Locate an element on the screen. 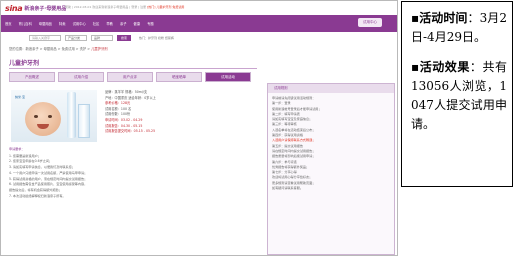 The width and height of the screenshot is (515, 256). activity-effect-note: ▪活动效果：共有13056人浏览，1047人提交试用申请。 is located at coordinates (459, 96).